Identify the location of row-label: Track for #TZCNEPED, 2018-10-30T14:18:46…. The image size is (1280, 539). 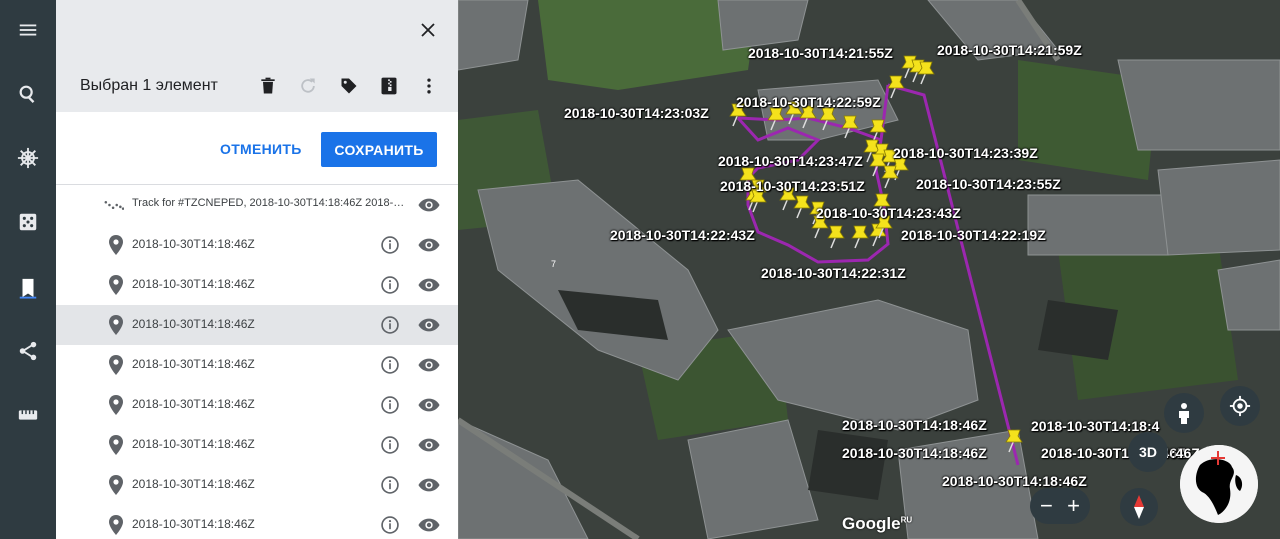
(271, 203).